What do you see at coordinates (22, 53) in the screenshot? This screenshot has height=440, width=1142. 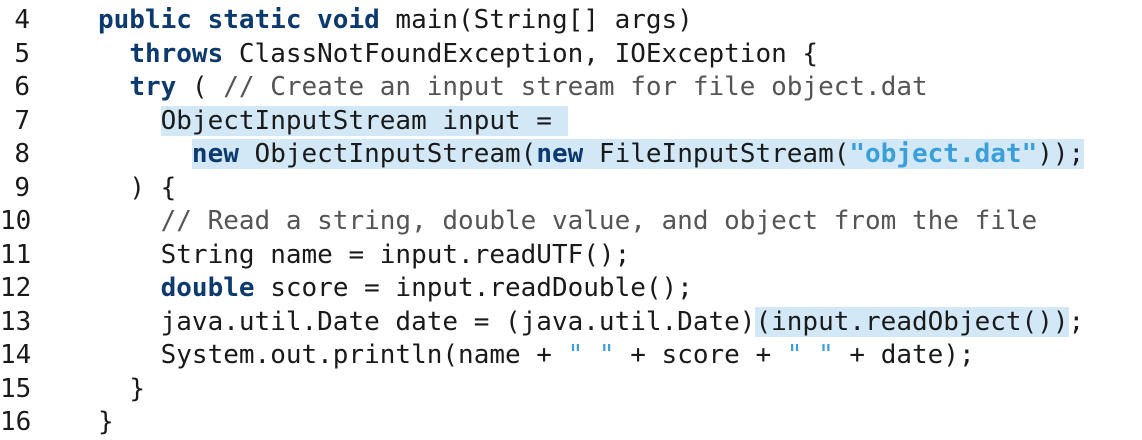 I see `line-number: 5` at bounding box center [22, 53].